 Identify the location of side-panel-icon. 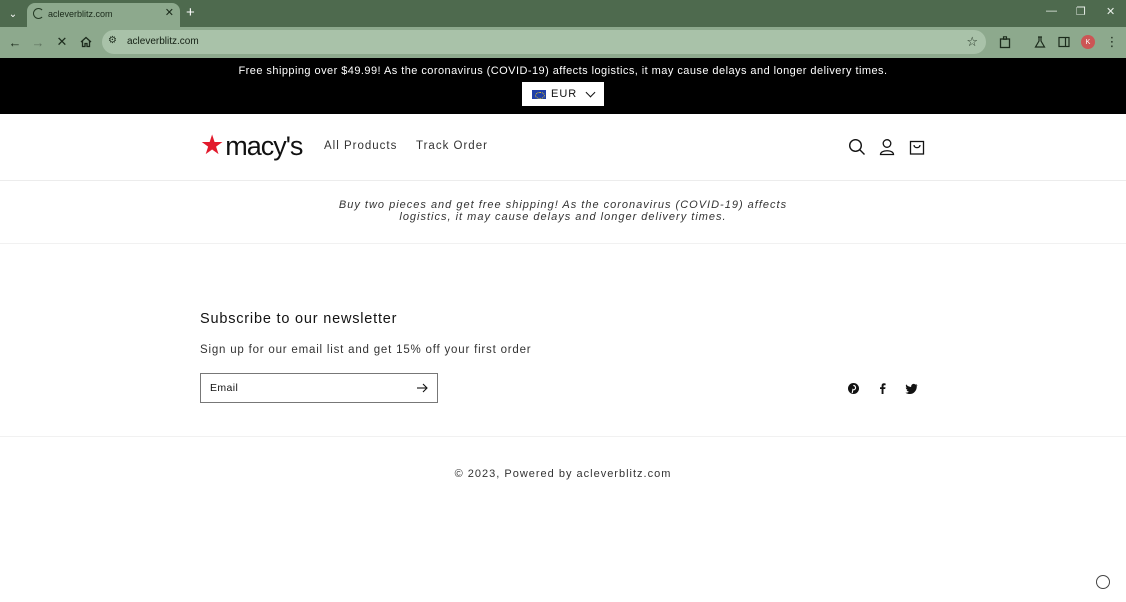
(1064, 42).